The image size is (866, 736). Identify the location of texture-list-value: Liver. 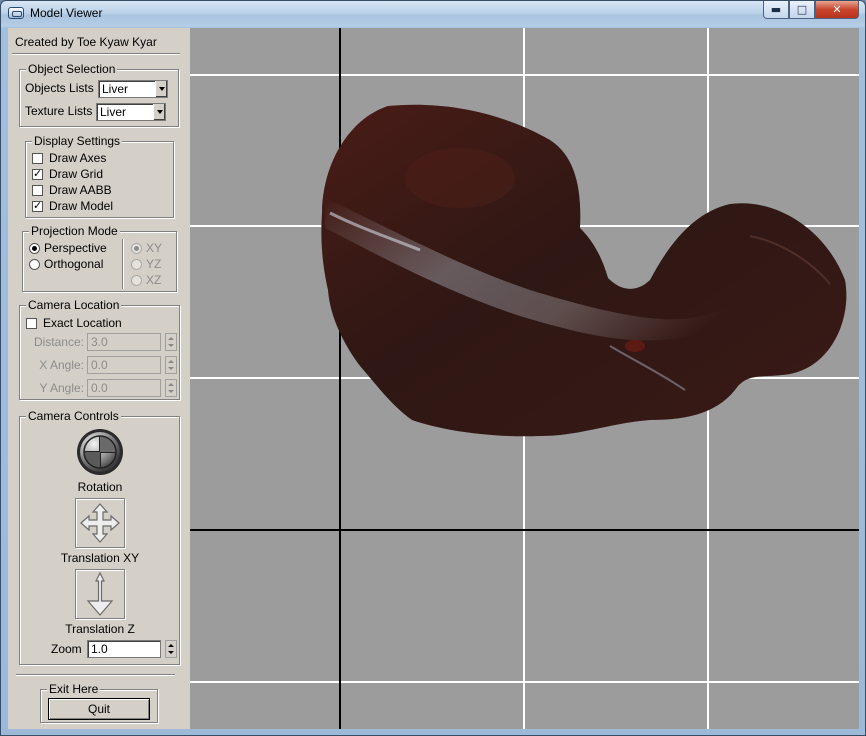
(113, 112).